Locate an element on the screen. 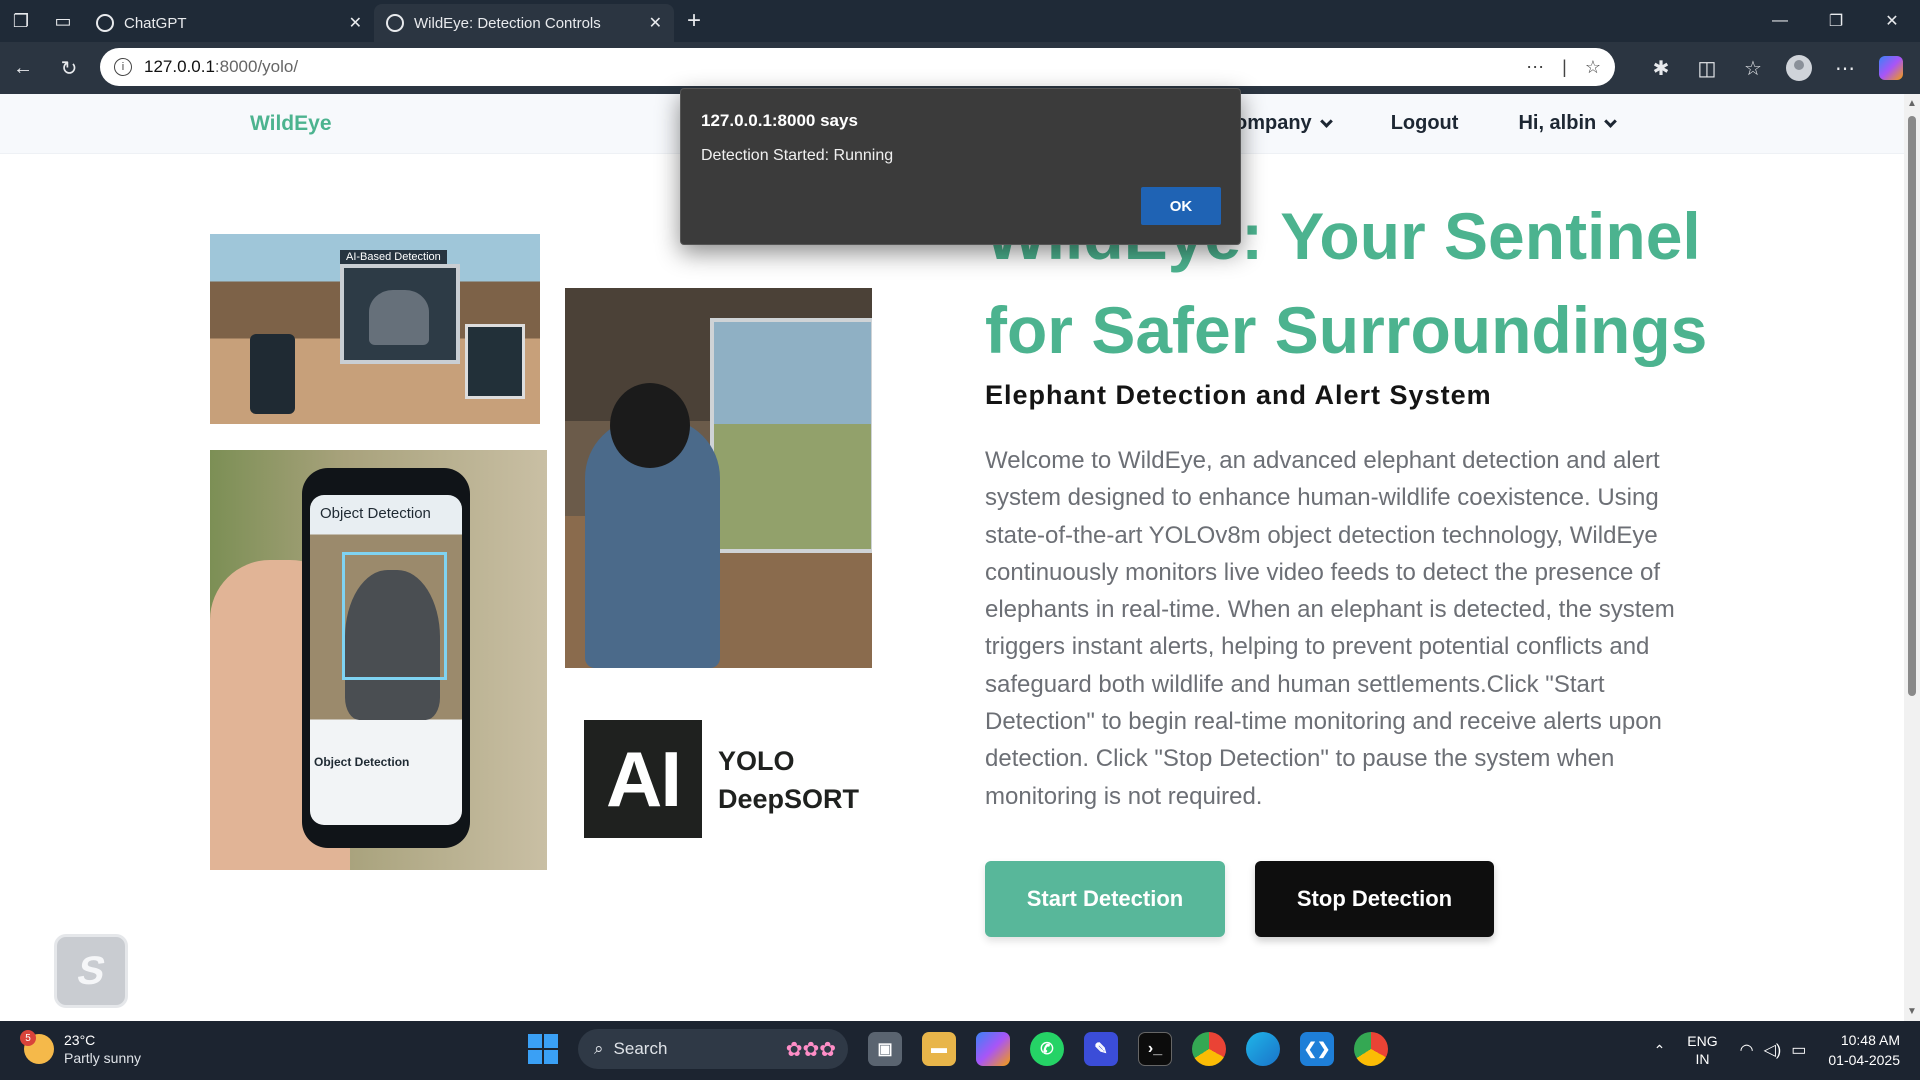 Image resolution: width=1920 pixels, height=1080 pixels. screen-title: Object Detection is located at coordinates (375, 513).